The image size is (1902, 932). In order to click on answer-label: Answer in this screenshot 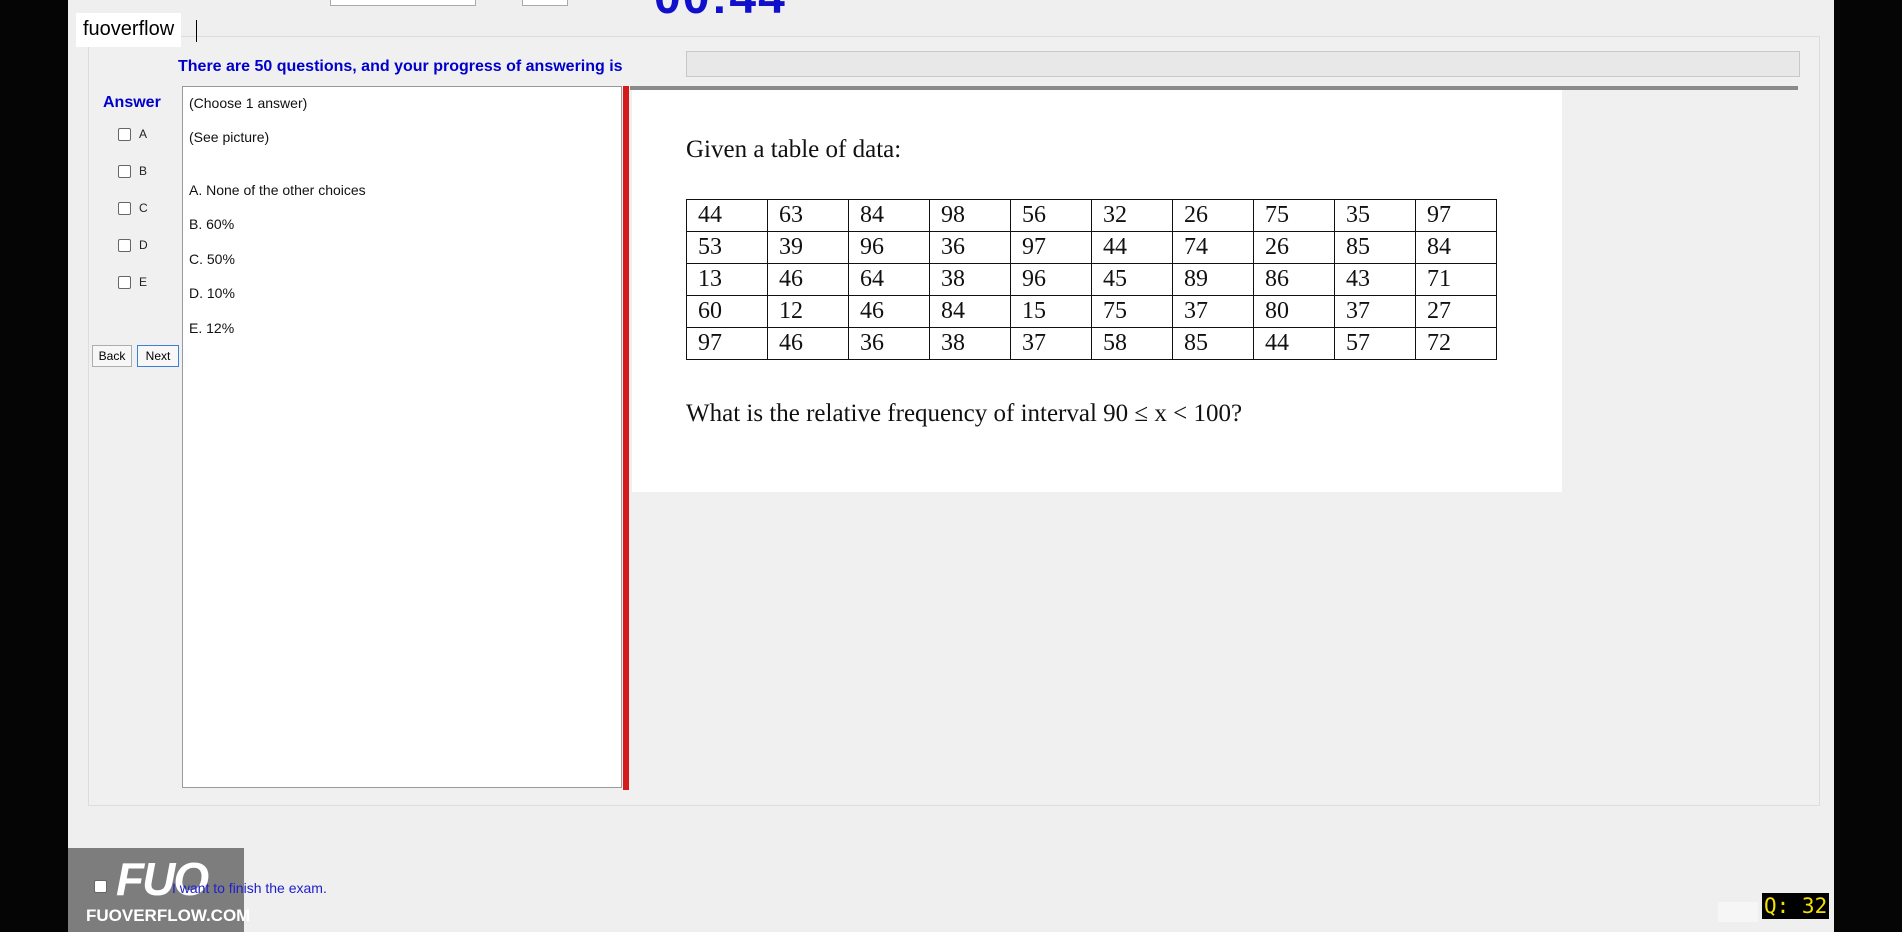, I will do `click(132, 102)`.